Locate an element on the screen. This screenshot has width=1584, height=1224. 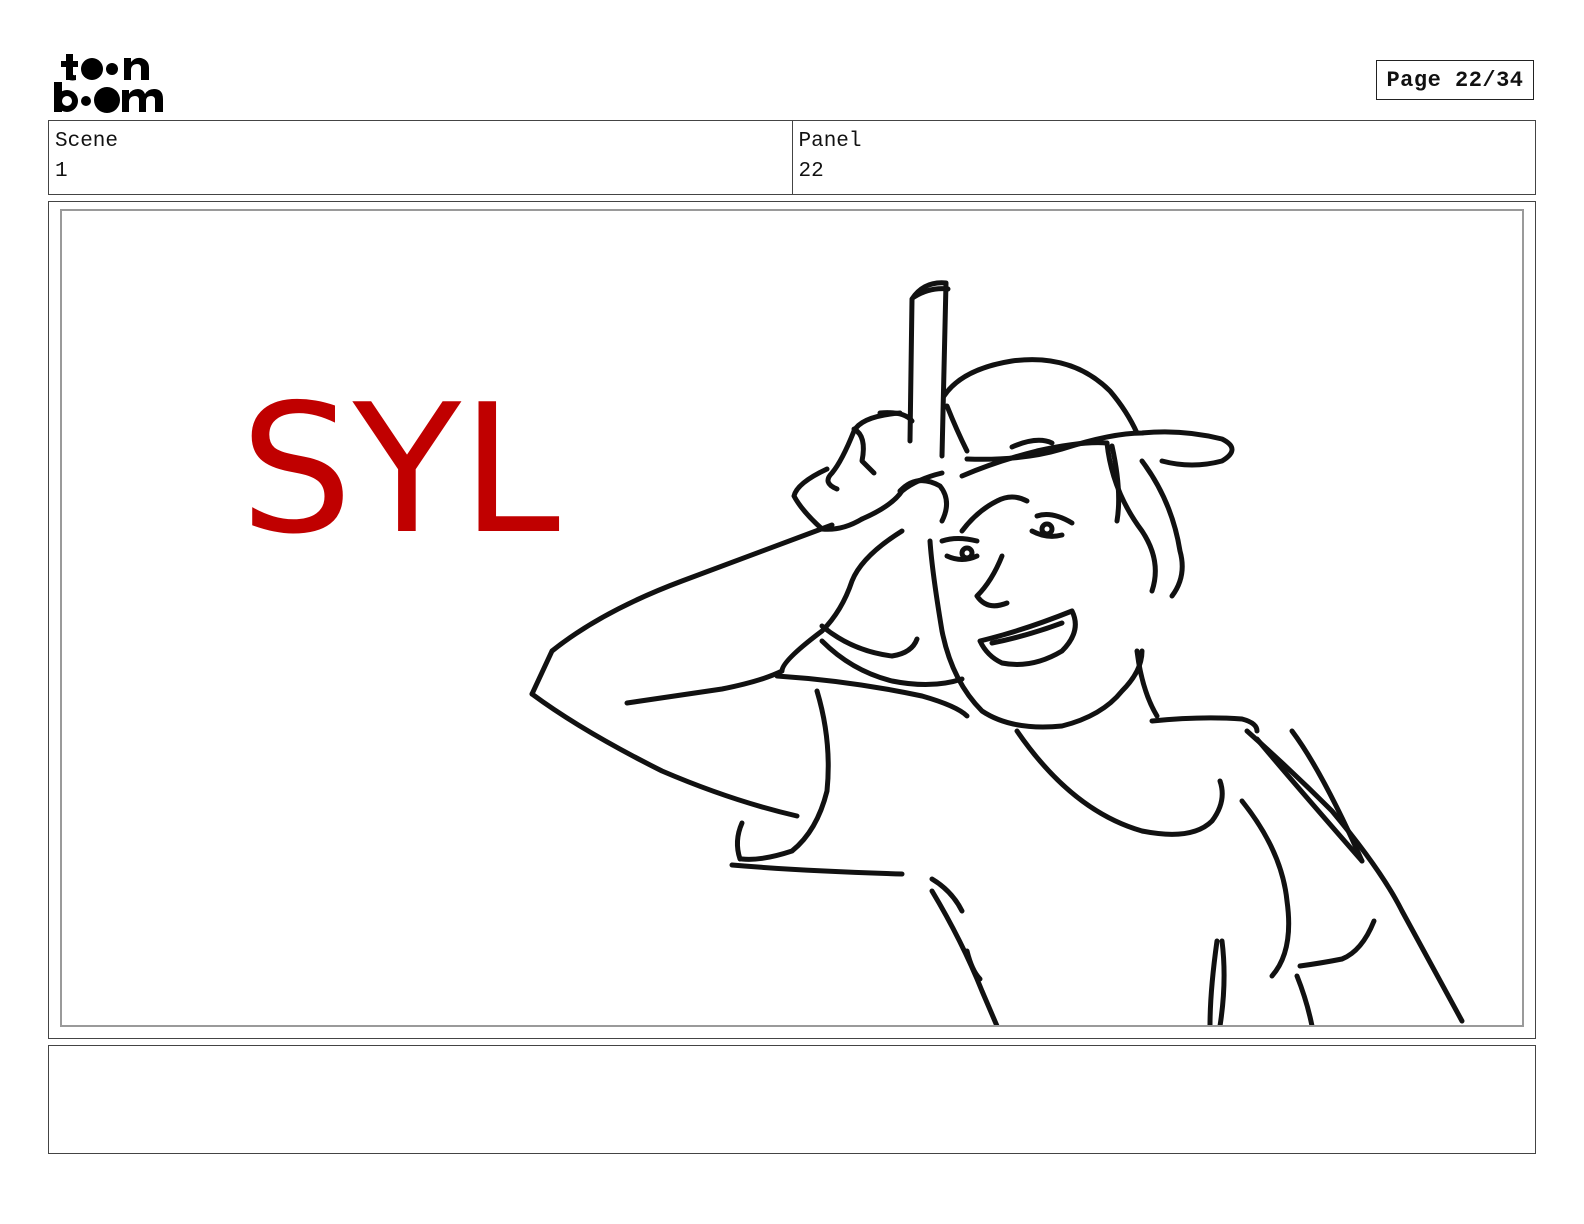
panel-cell: Panel 22 is located at coordinates (1163, 157).